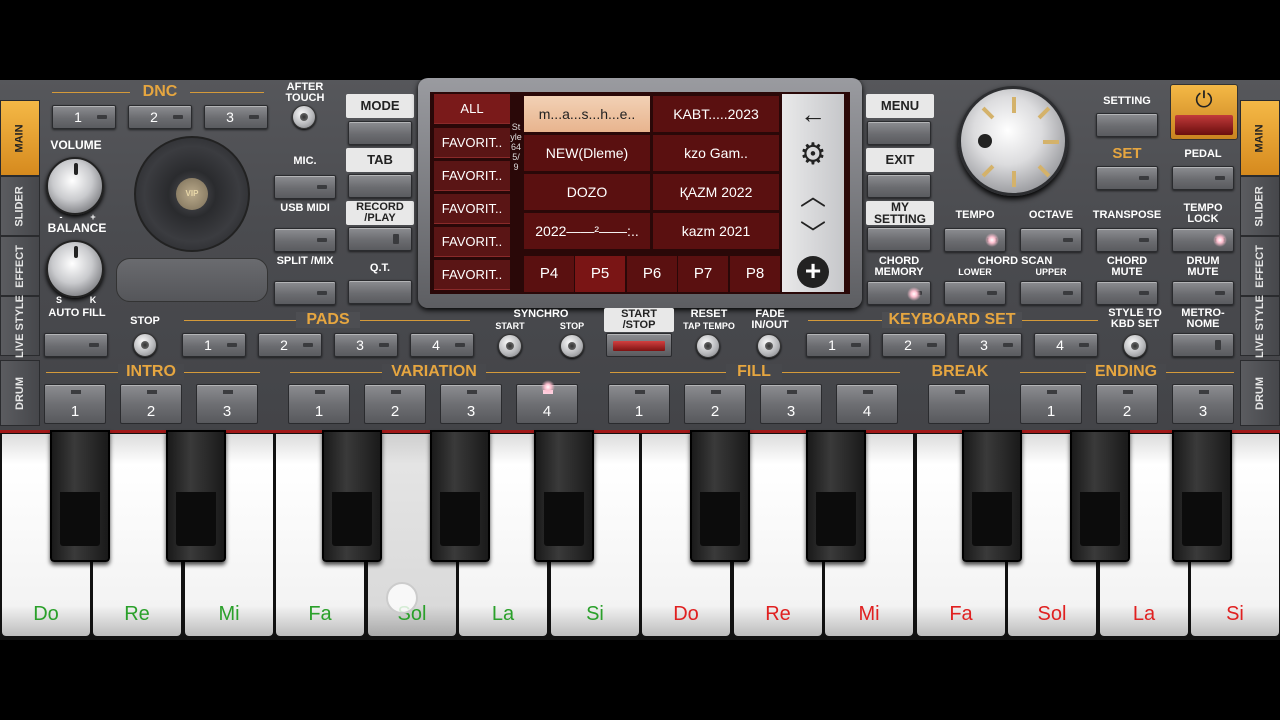 This screenshot has width=1280, height=720. Describe the element at coordinates (472, 143) in the screenshot. I see `category-favorite-1: FAVORIT..` at that location.